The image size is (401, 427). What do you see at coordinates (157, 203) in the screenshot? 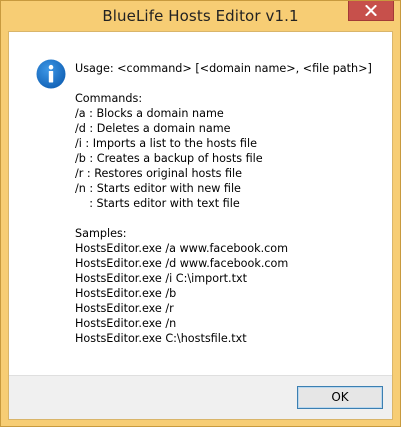
I see `command-line: : Starts editor with text file` at bounding box center [157, 203].